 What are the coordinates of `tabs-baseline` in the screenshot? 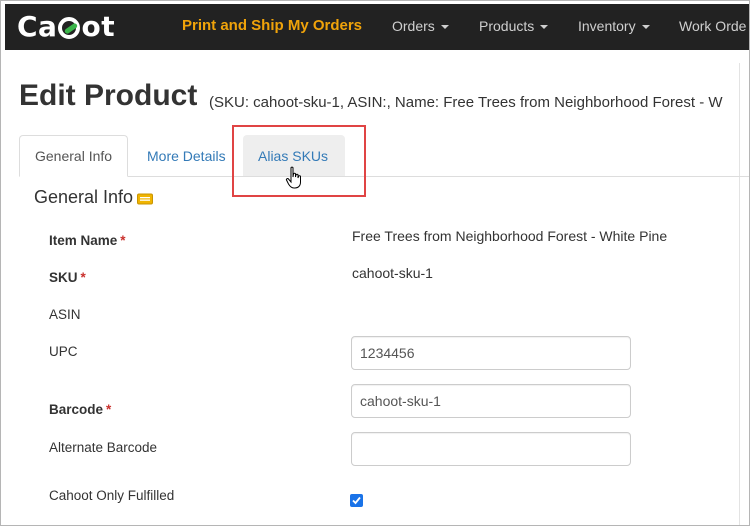 It's located at (384, 176).